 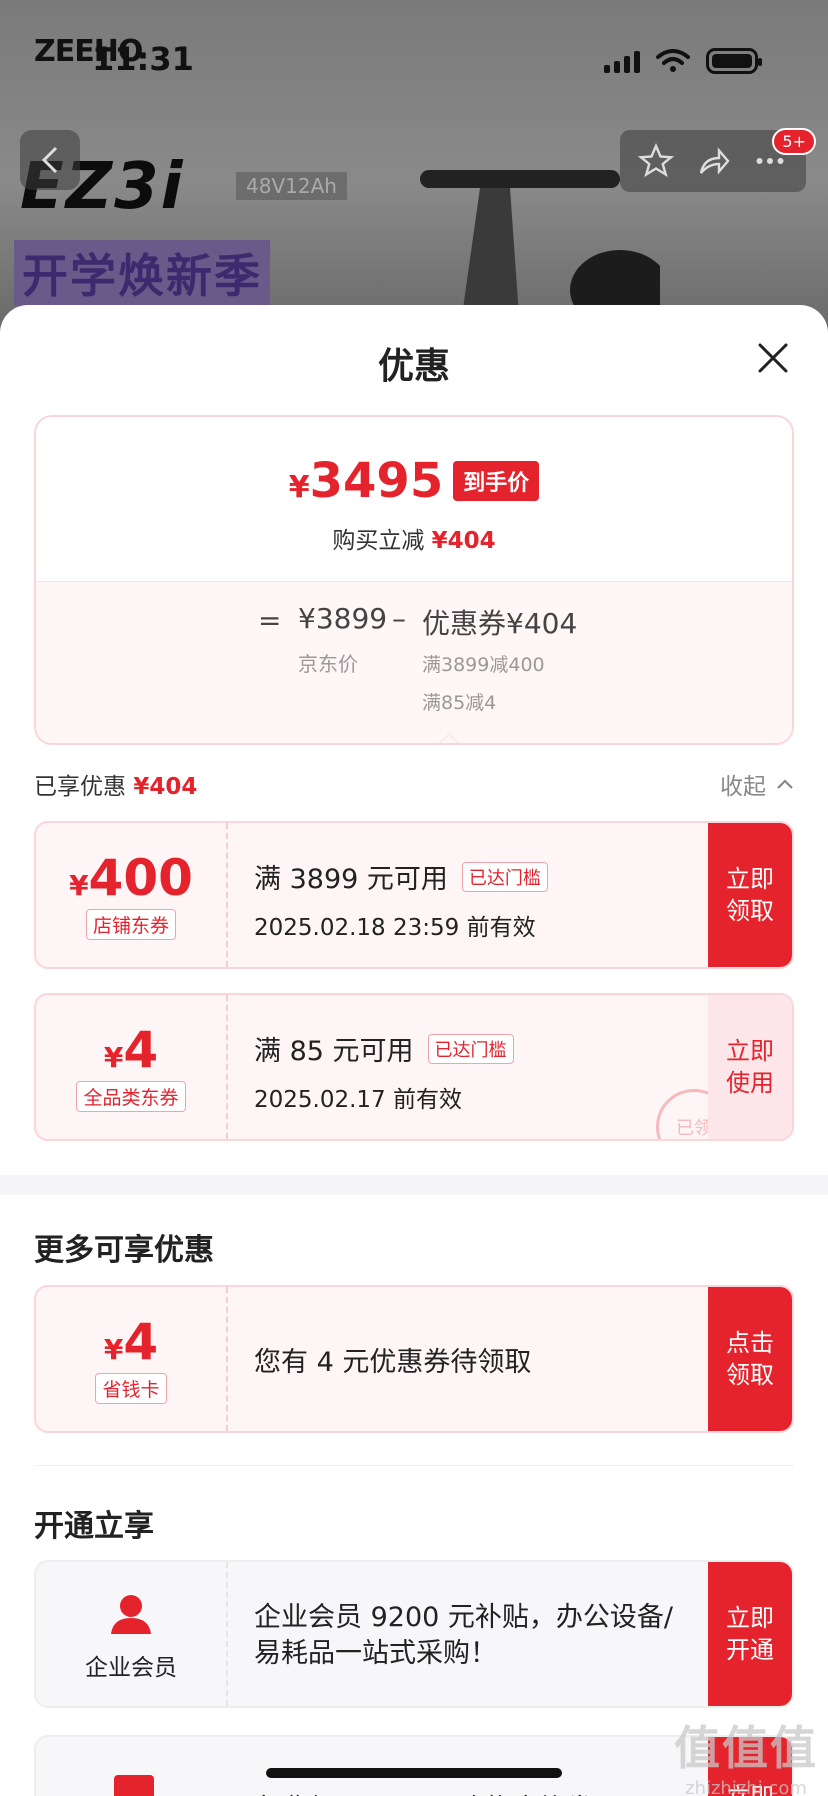 I want to click on home-indicator, so click(x=414, y=1773).